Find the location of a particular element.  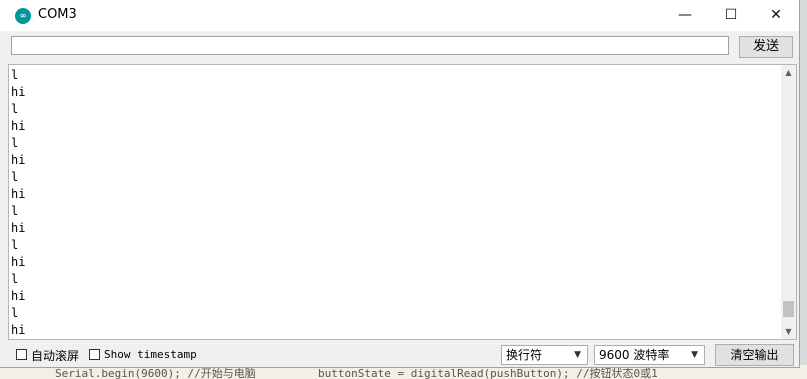

timestamp-label: Show timestamp is located at coordinates (150, 354).